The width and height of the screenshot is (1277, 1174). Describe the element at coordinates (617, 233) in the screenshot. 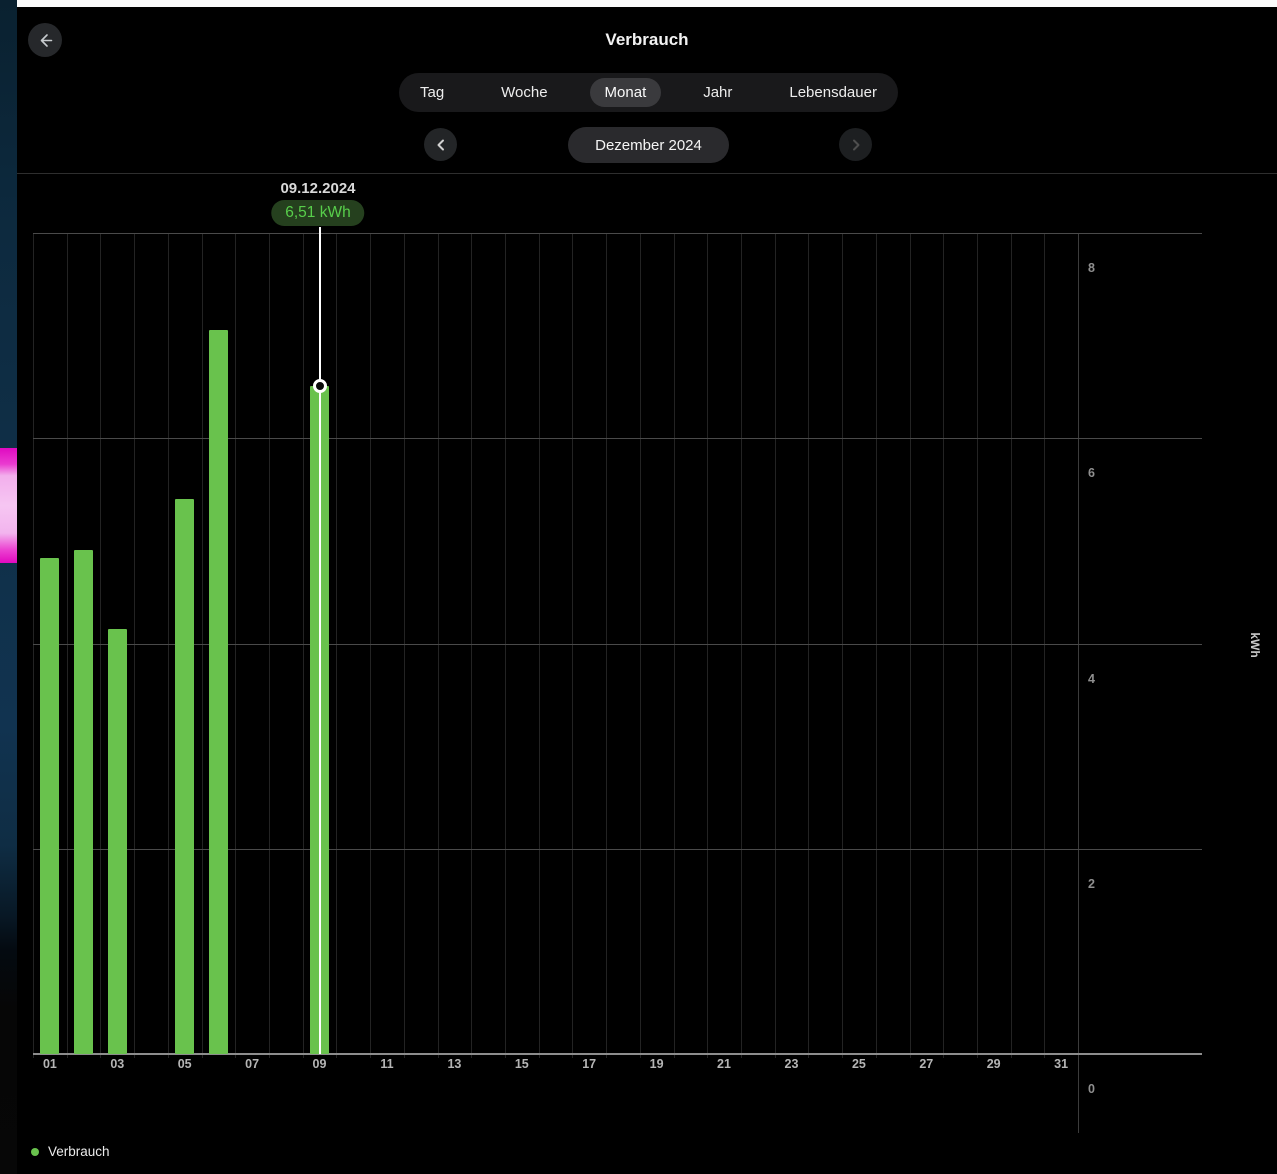

I see `horizontal-gridline` at that location.